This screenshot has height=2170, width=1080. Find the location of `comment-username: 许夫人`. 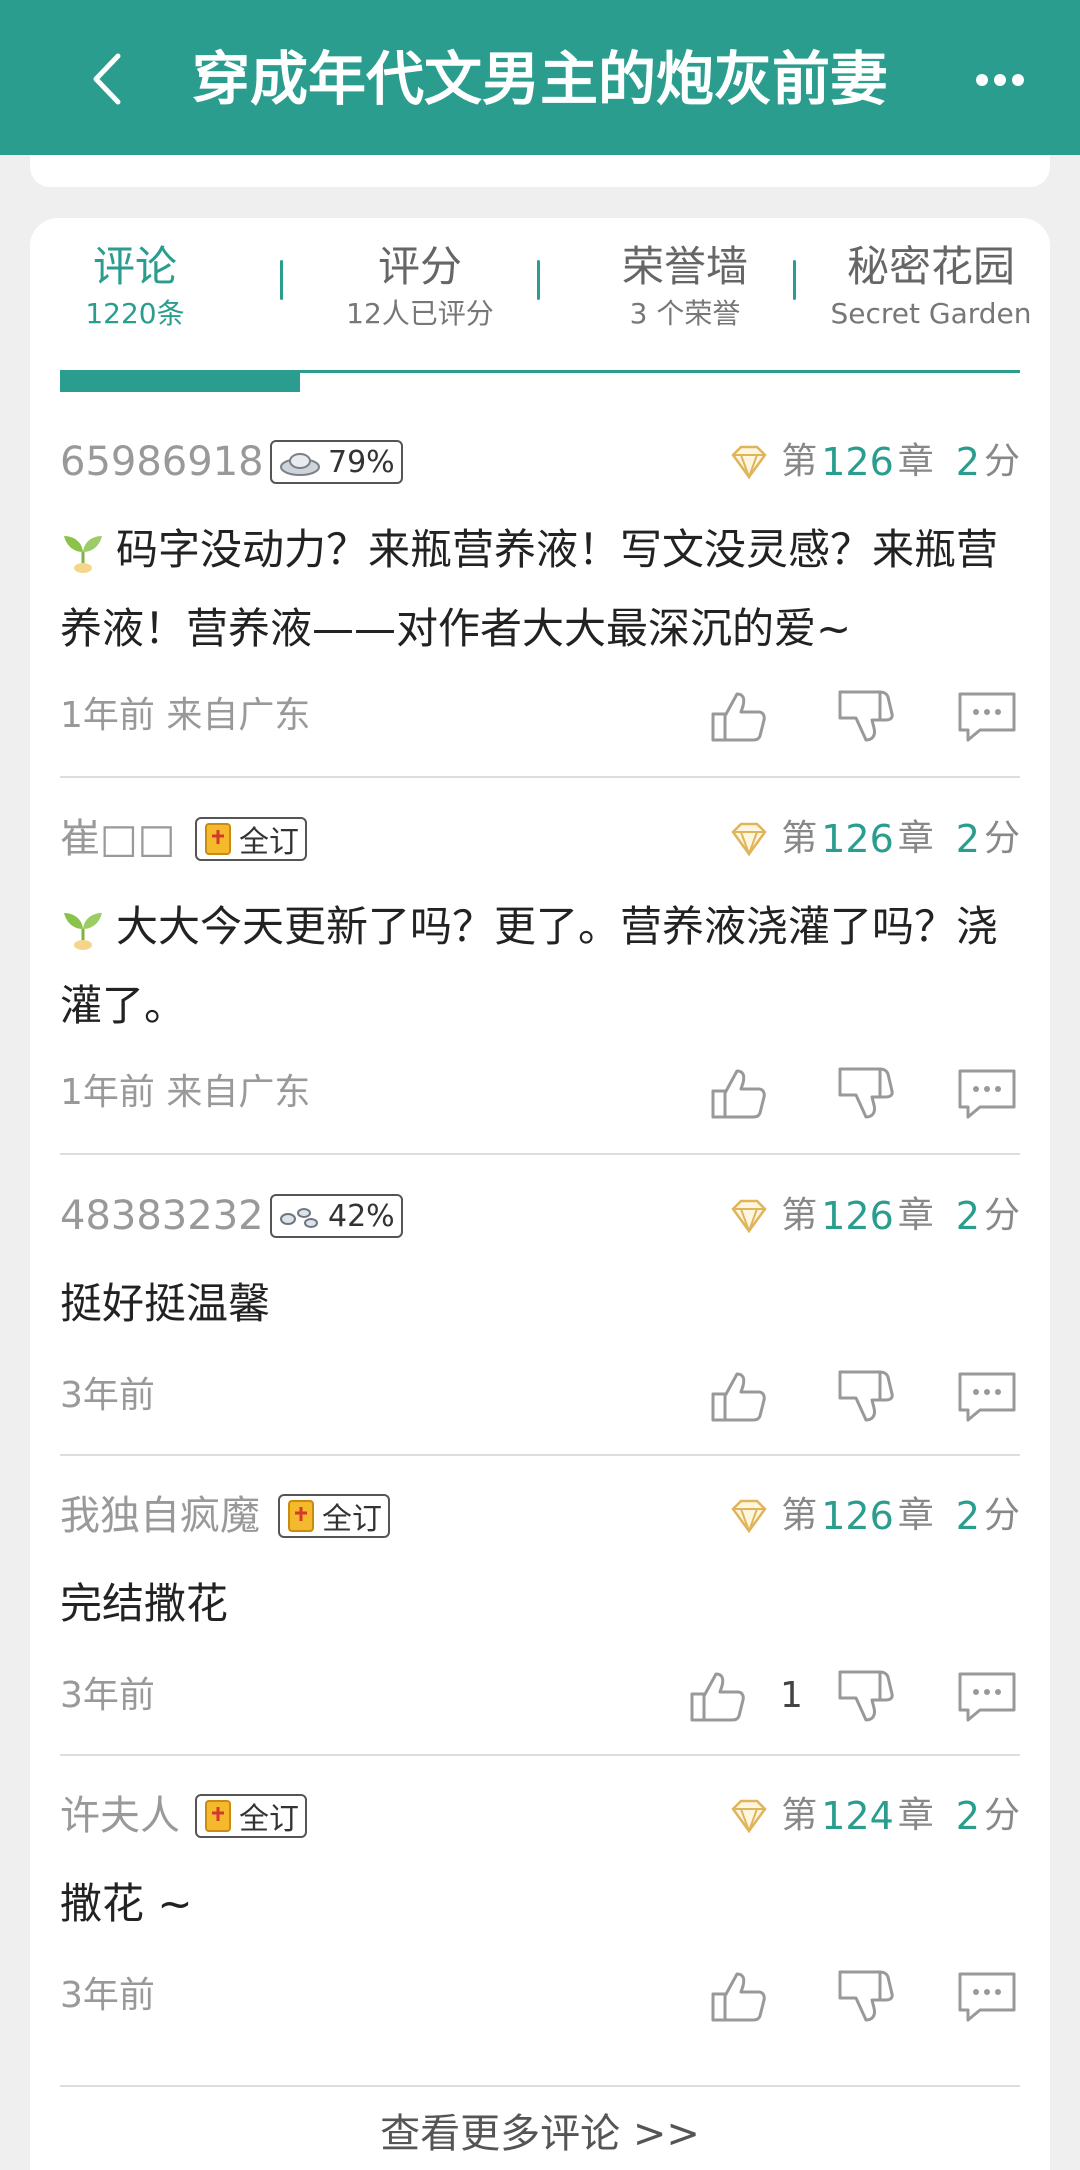

comment-username: 许夫人 is located at coordinates (120, 1816).